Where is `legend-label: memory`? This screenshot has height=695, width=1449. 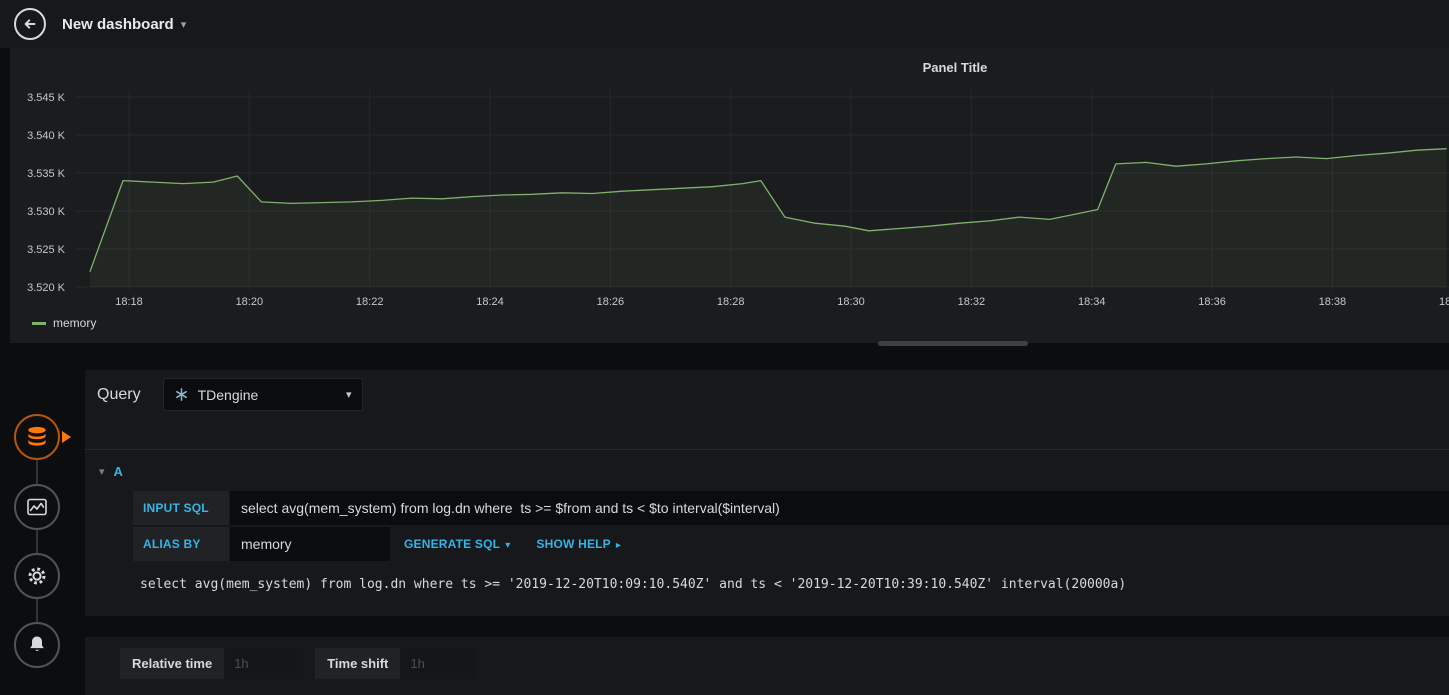 legend-label: memory is located at coordinates (74, 323).